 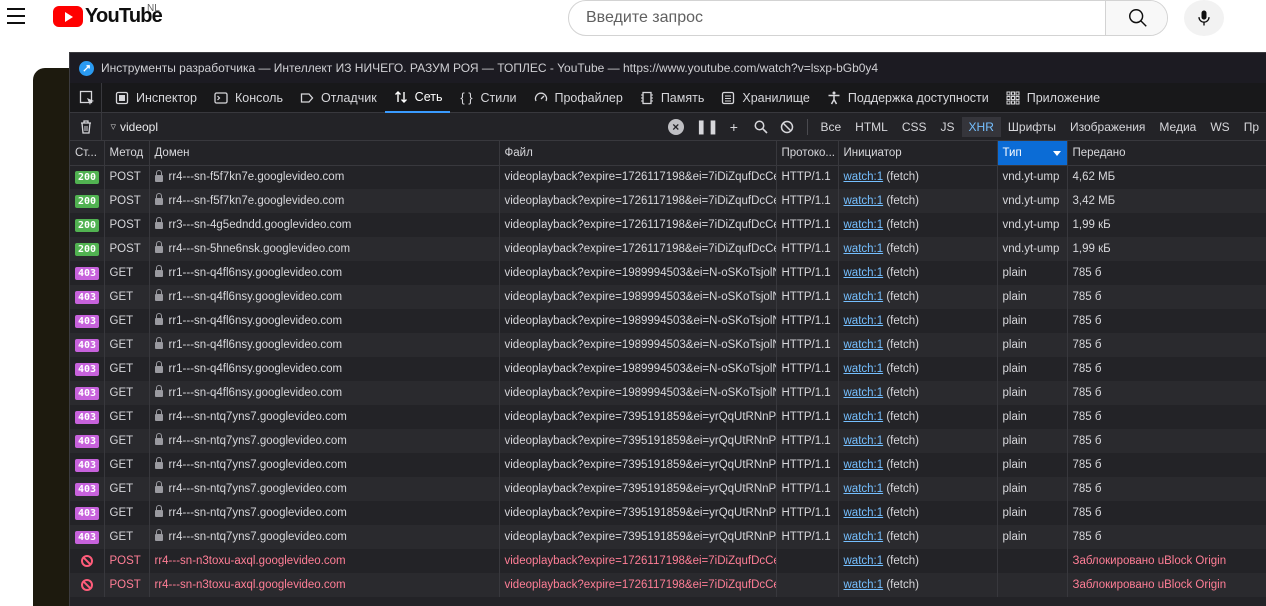 I want to click on youtube-play-icon, so click(x=68, y=16).